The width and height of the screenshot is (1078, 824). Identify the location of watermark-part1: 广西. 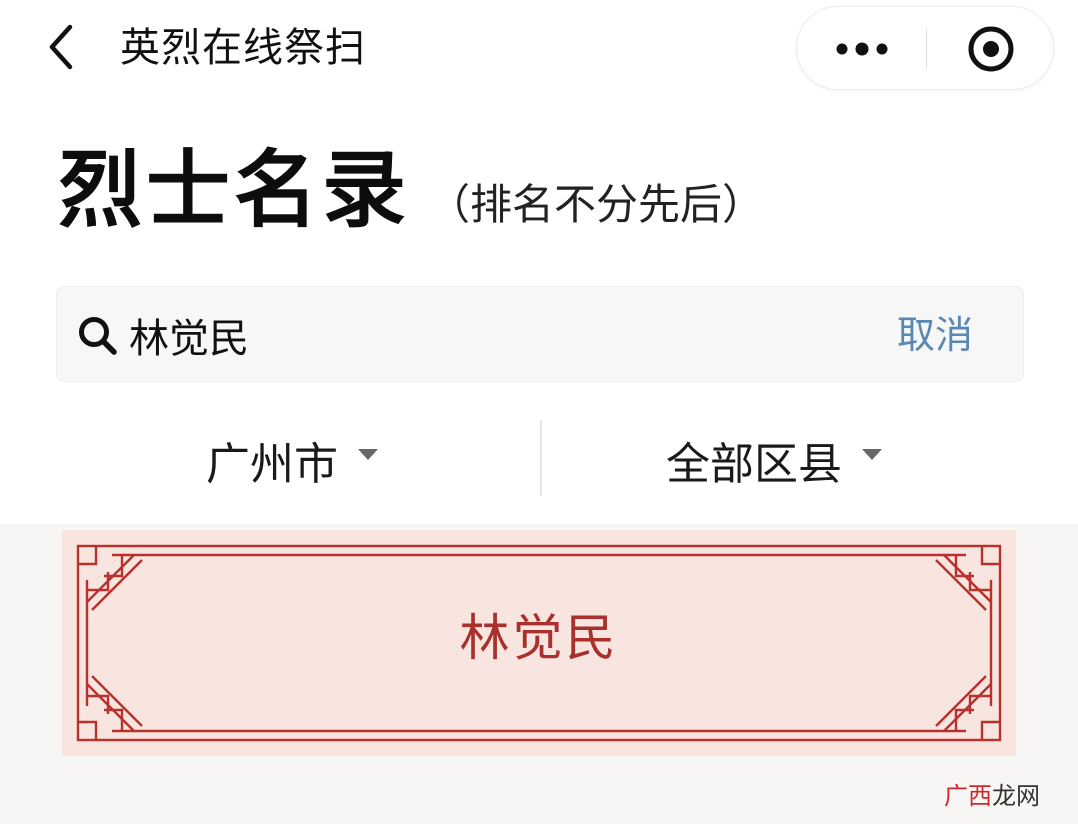
(968, 796).